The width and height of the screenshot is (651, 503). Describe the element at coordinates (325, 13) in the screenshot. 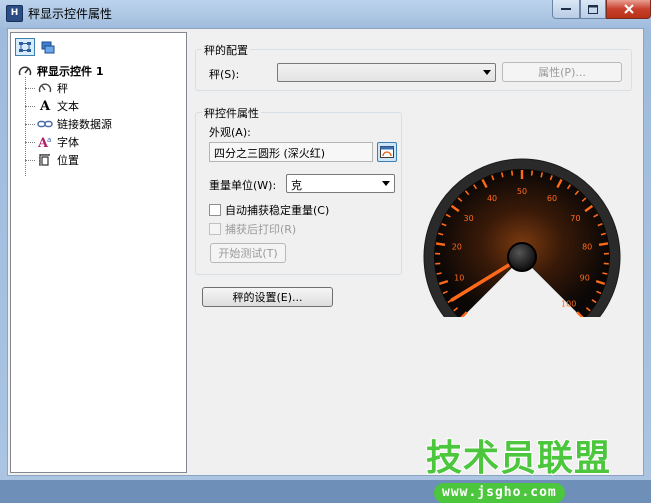

I see `title-bar: H 秤显示控件属性` at that location.